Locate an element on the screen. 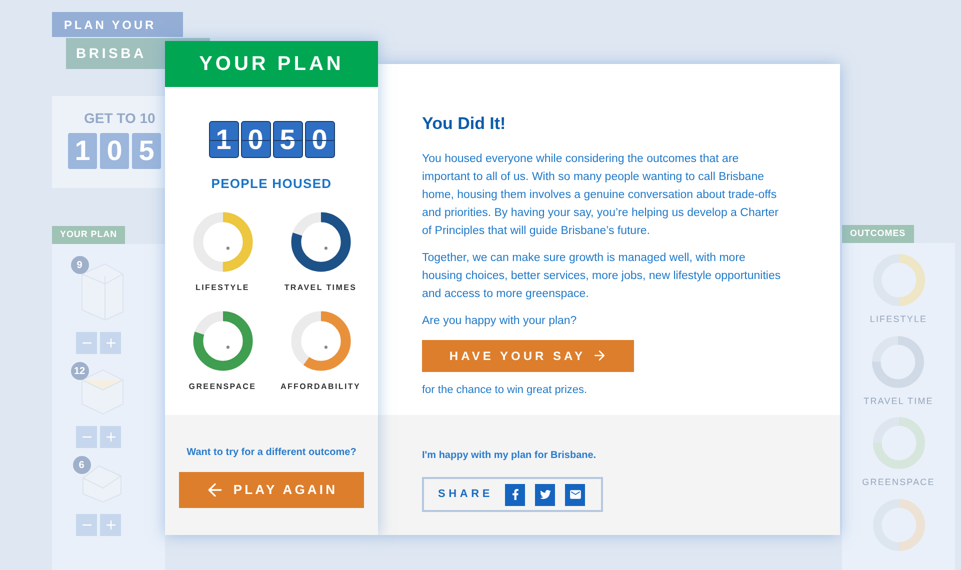 Image resolution: width=961 pixels, height=570 pixels. result-text: Together, we can make sure growth is managed well, with more housing choices, better services, more jobs, new lifestyle opportunities and access to more greenspace. is located at coordinates (602, 276).